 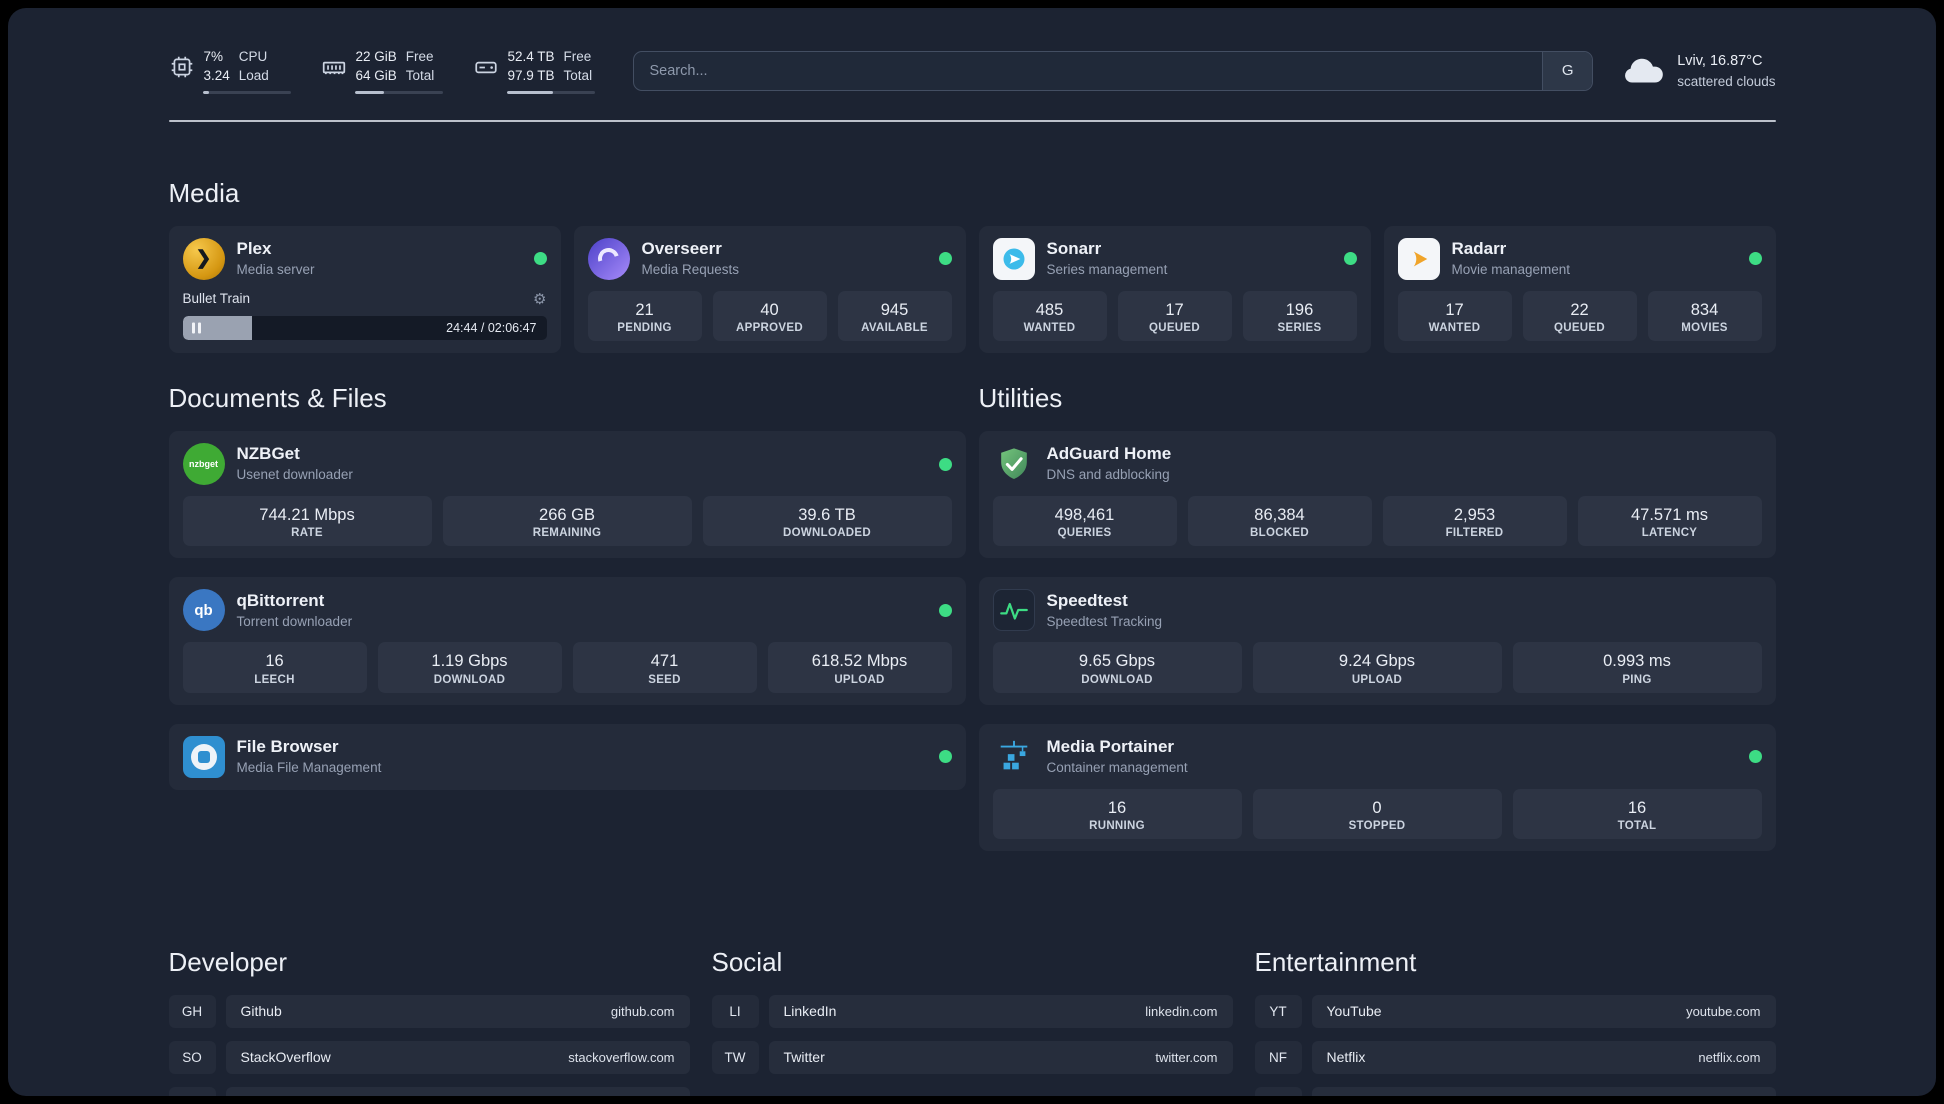 What do you see at coordinates (429, 1091) in the screenshot?
I see `bookmark-dev: DT DEV dev.to` at bounding box center [429, 1091].